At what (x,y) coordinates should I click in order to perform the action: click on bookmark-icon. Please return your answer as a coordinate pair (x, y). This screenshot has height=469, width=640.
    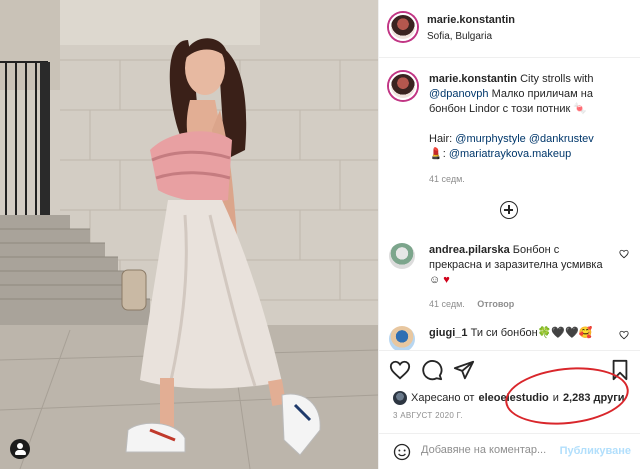
    Looking at the image, I should click on (620, 370).